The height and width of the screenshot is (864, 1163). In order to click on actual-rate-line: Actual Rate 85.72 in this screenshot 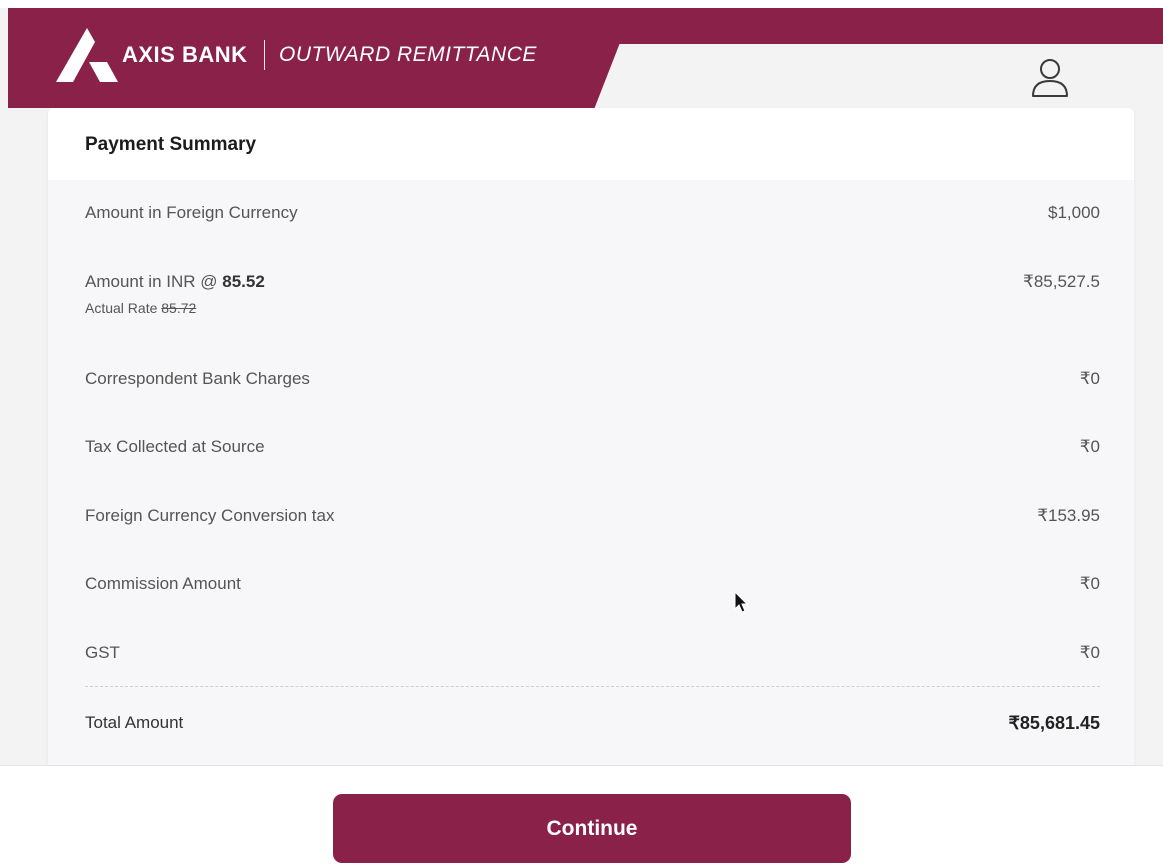, I will do `click(140, 308)`.